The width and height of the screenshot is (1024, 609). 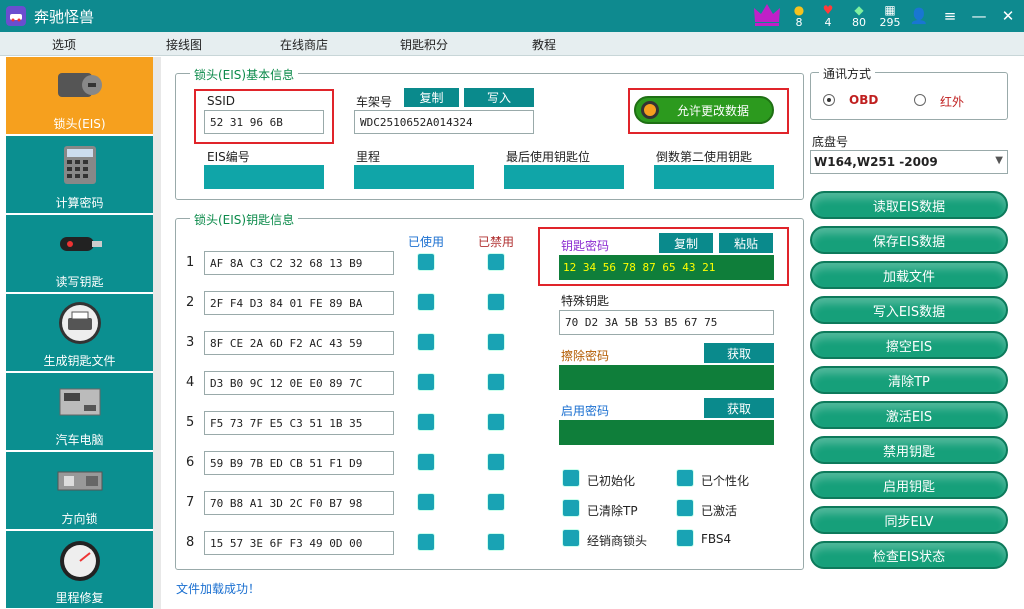 What do you see at coordinates (414, 177) in the screenshot?
I see `mileage-field` at bounding box center [414, 177].